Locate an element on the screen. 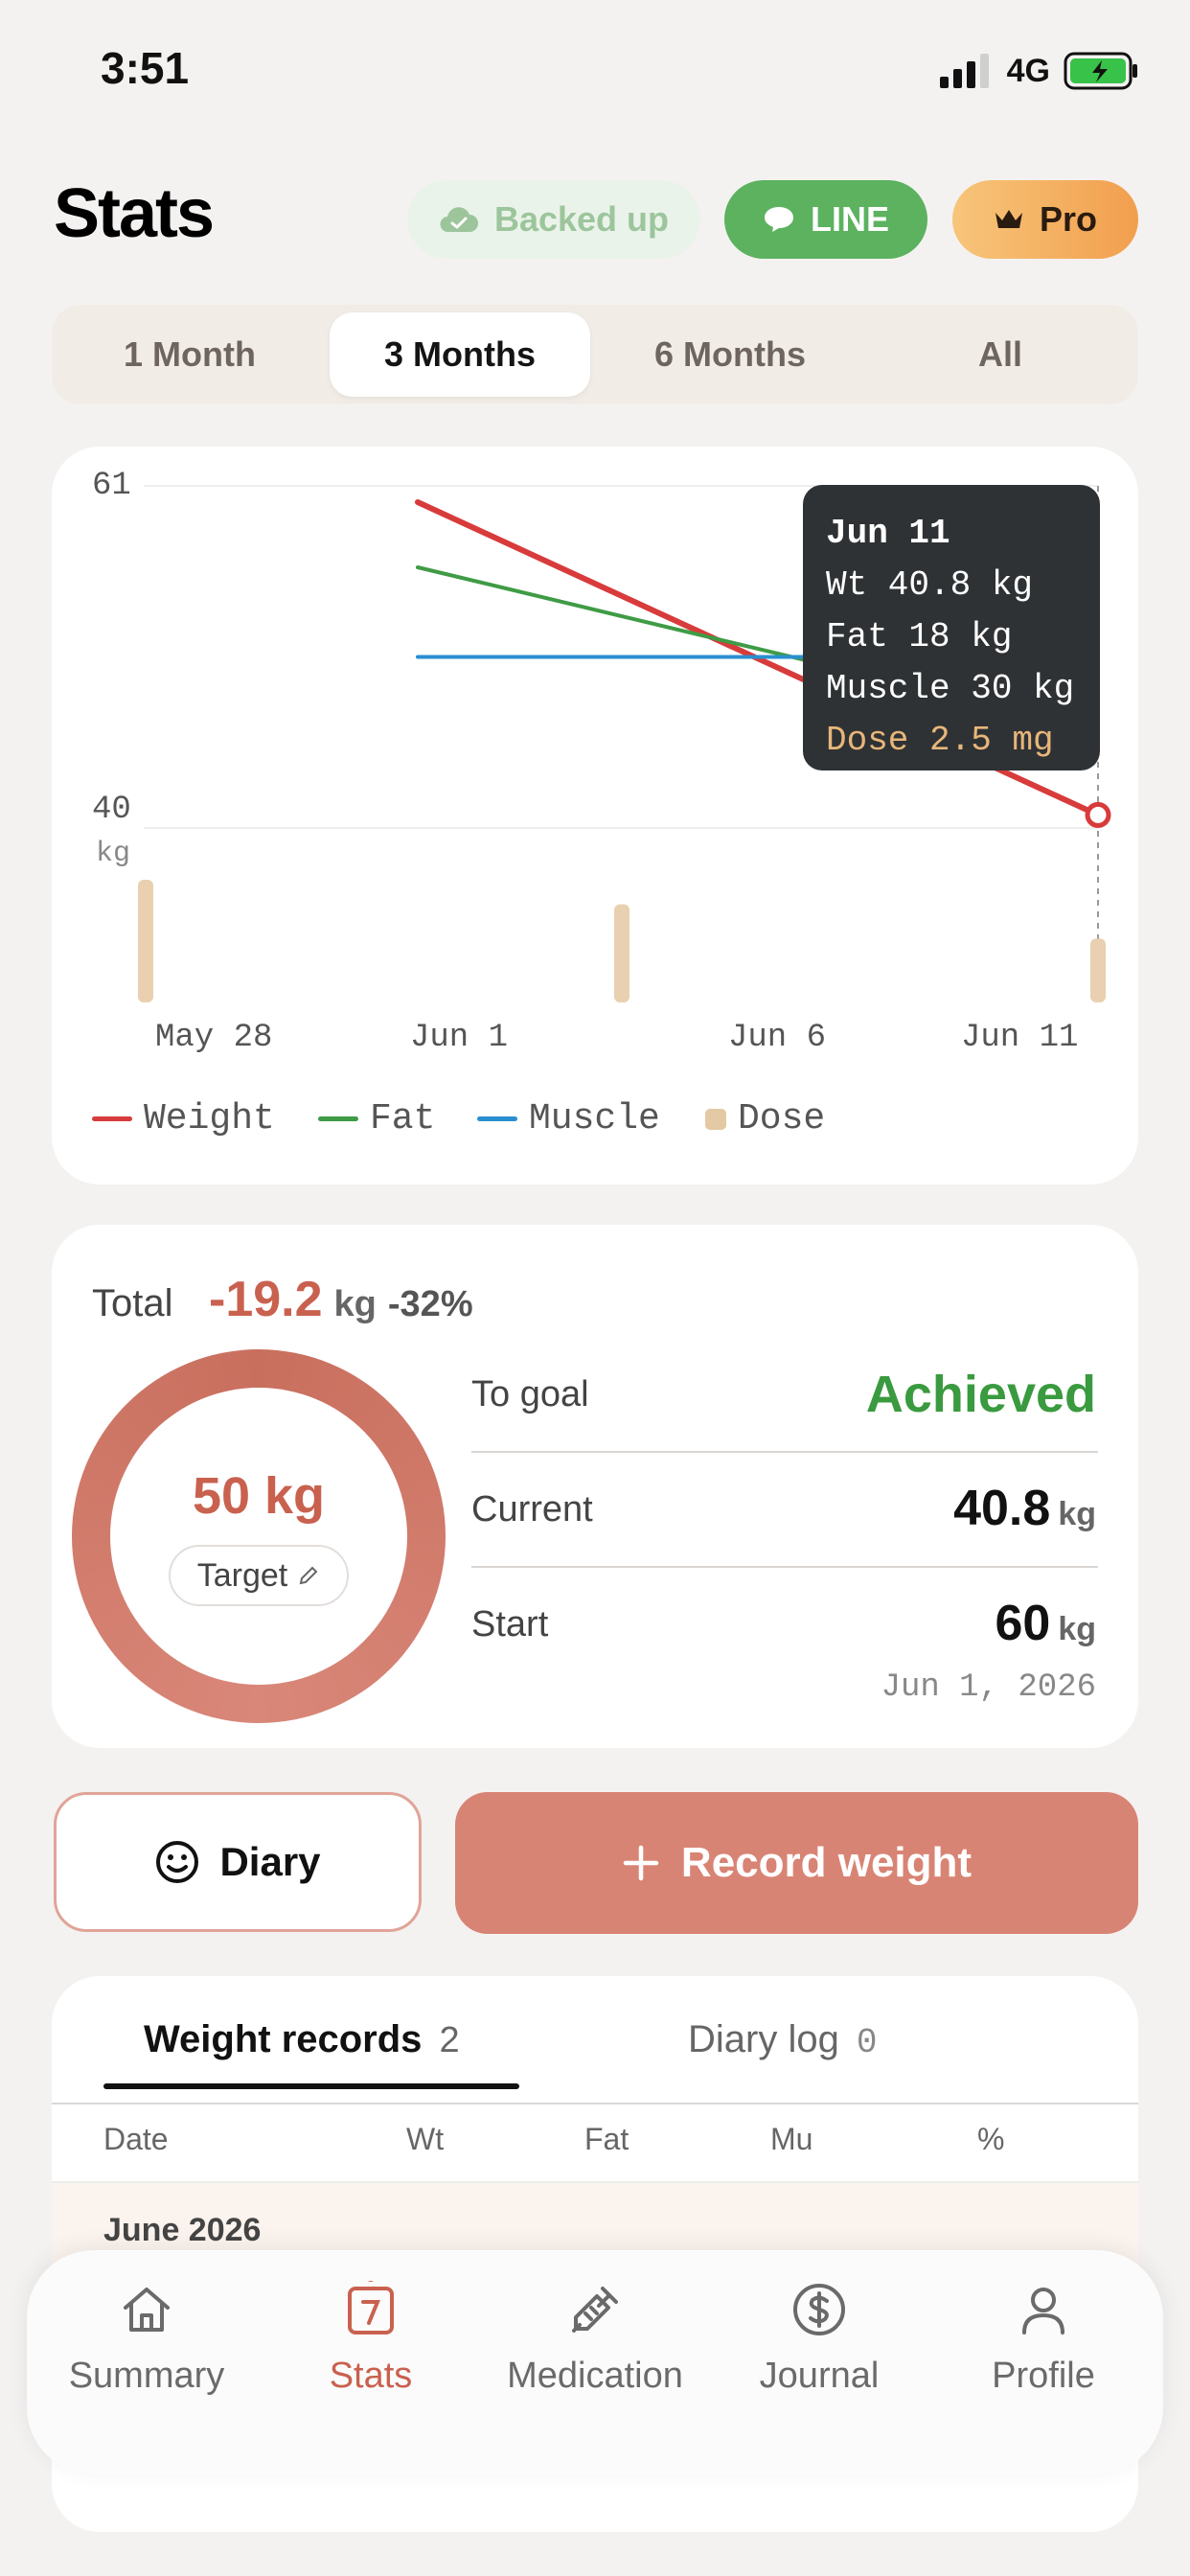 Image resolution: width=1190 pixels, height=2576 pixels. diary-label: Diary is located at coordinates (270, 1861).